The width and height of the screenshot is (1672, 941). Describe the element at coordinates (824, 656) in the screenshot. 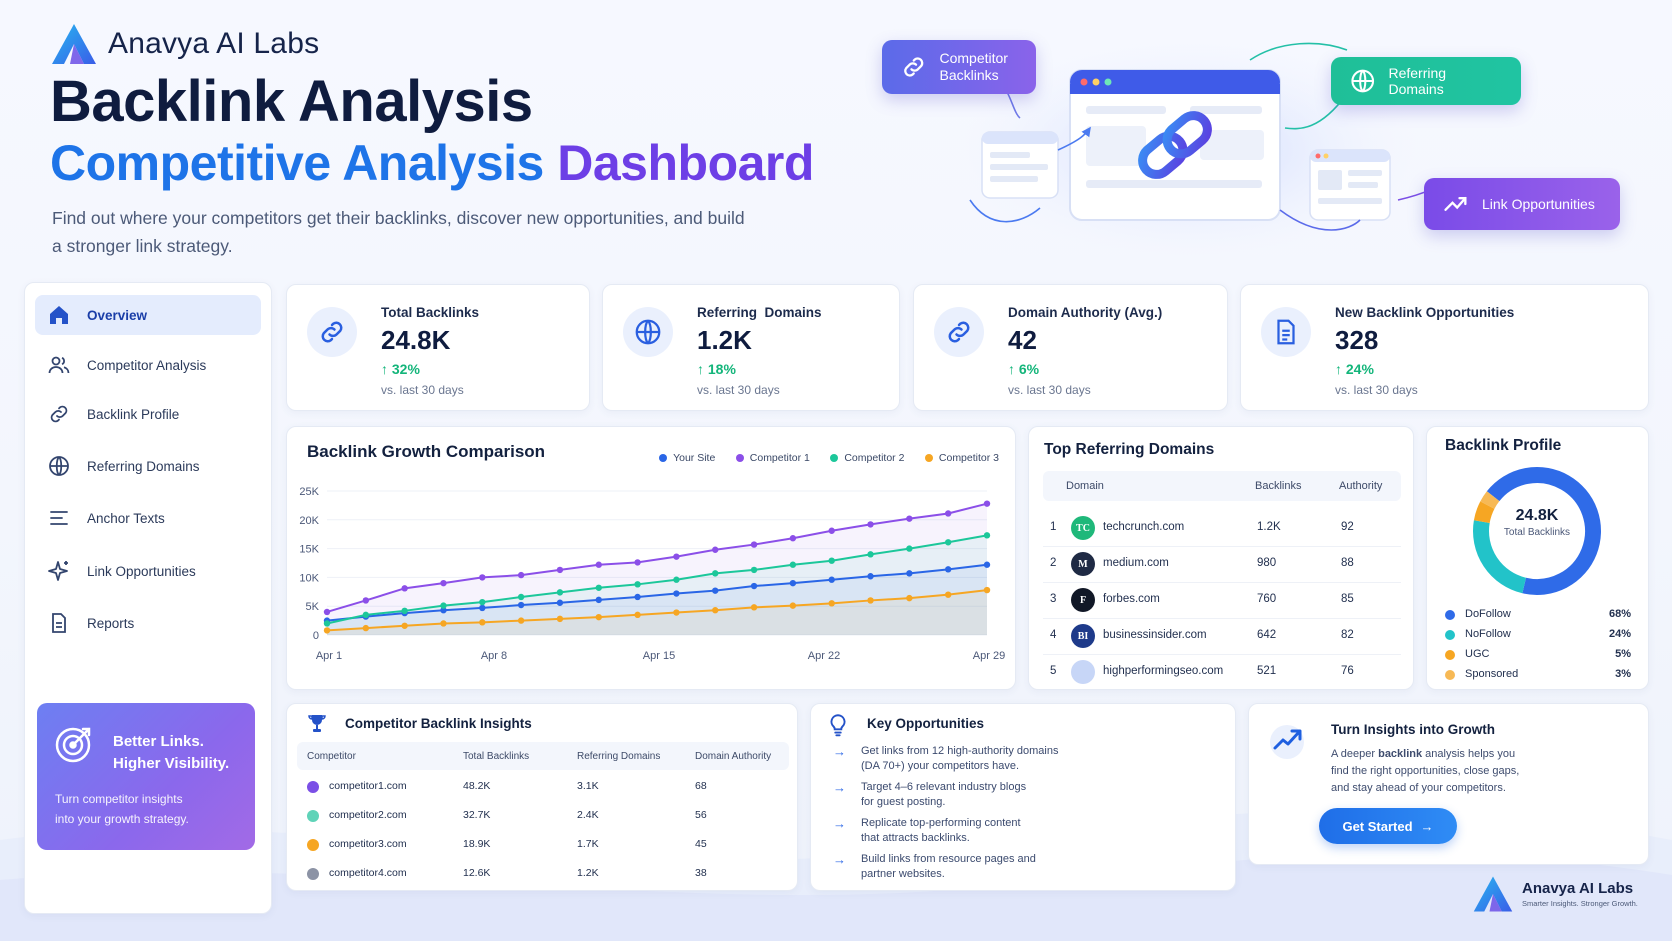

I see `x-tick-label: Apr 22` at that location.